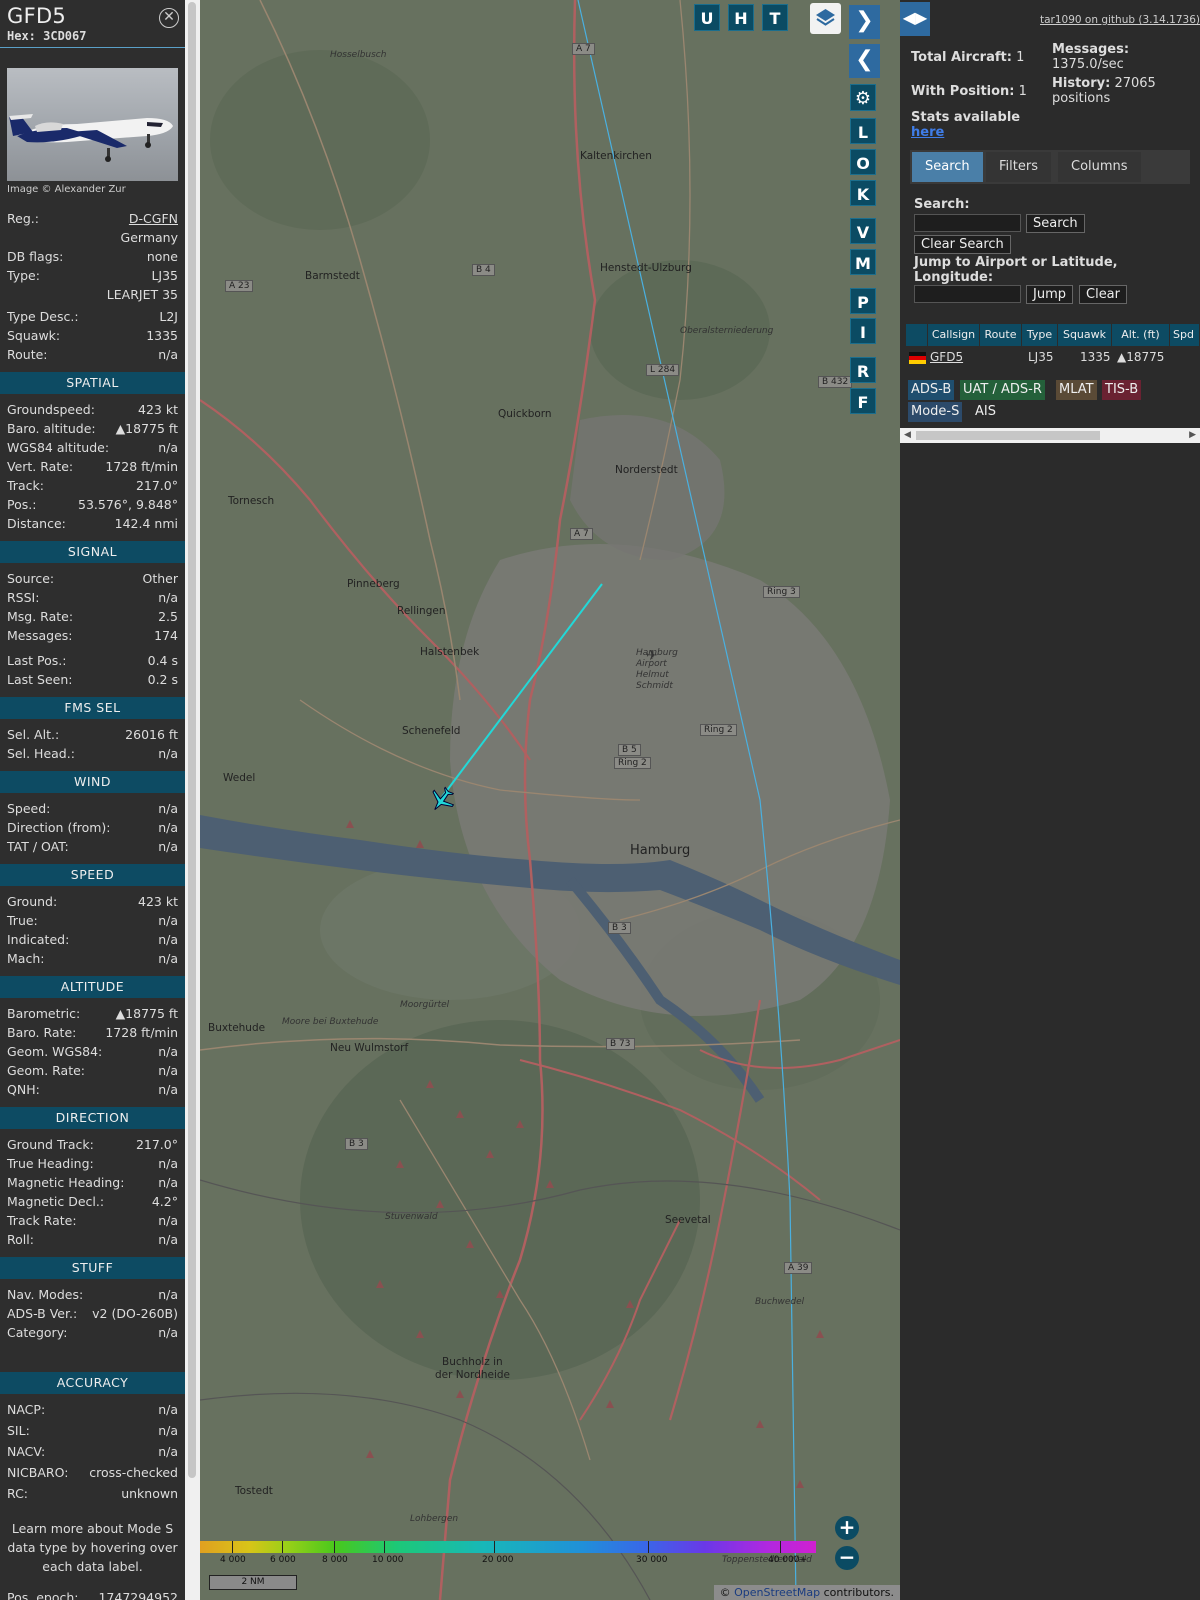  Describe the element at coordinates (1085, 335) in the screenshot. I see `column-squawk: Squawk` at that location.